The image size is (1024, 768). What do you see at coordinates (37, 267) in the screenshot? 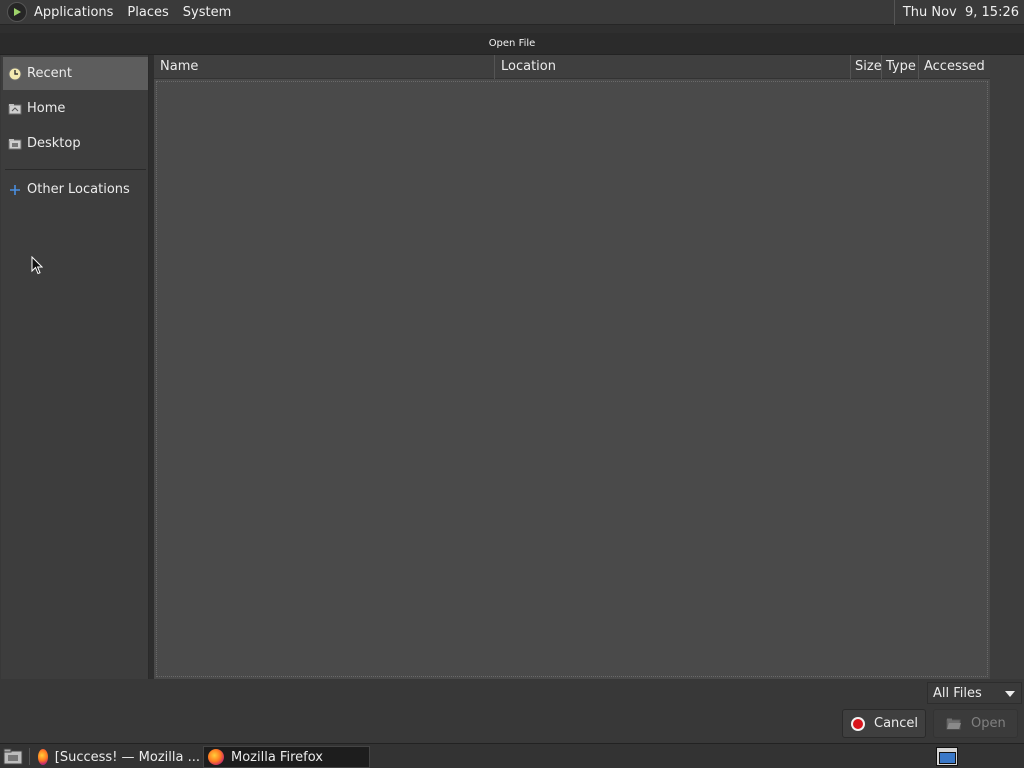
I see `mouse-pointer-icon` at bounding box center [37, 267].